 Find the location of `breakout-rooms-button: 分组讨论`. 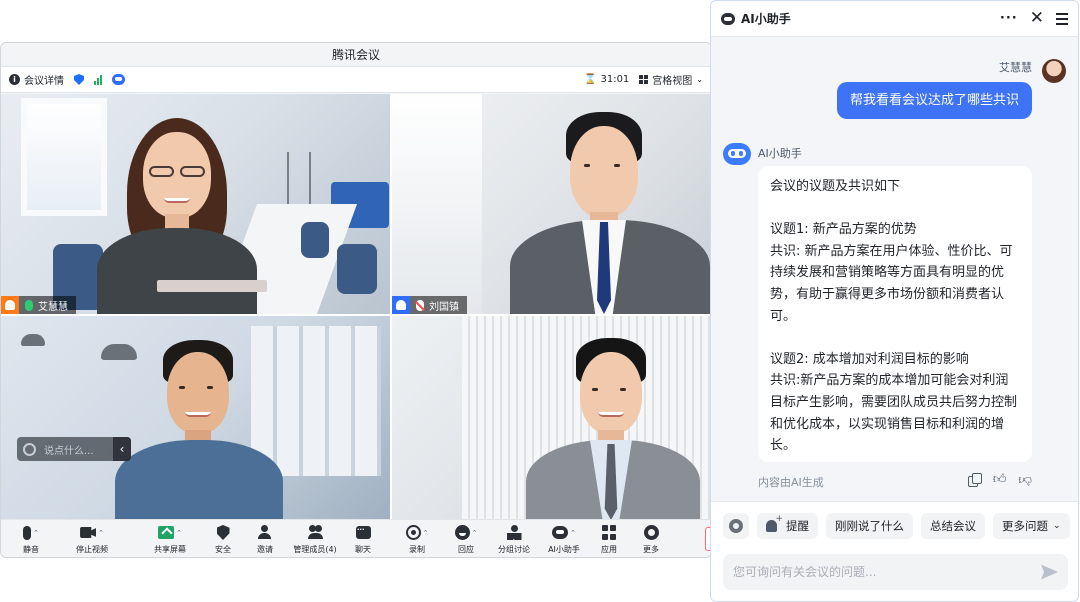

breakout-rooms-button: 分组讨论 is located at coordinates (514, 539).